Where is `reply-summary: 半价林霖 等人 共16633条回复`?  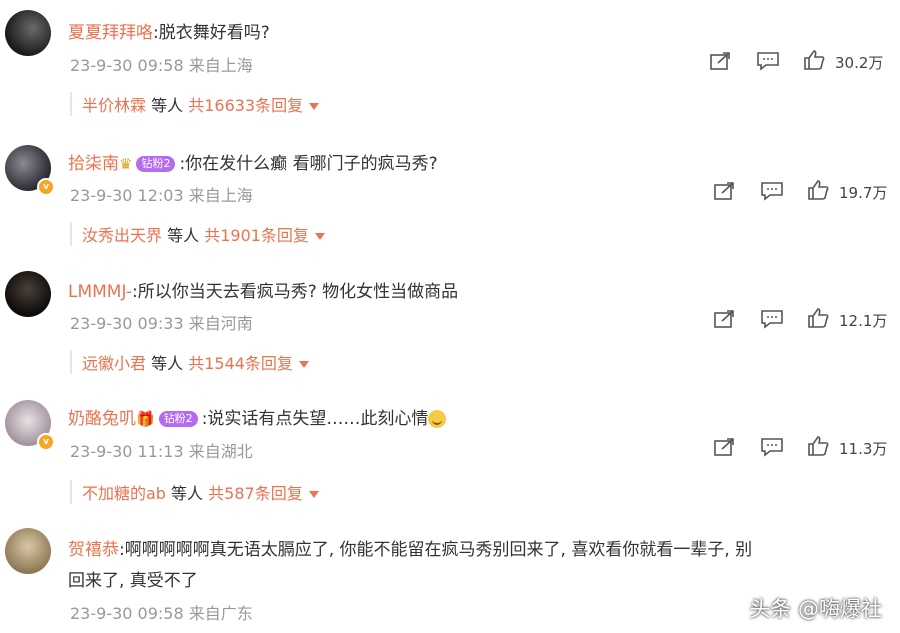
reply-summary: 半价林霖 等人 共16633条回复 is located at coordinates (195, 104).